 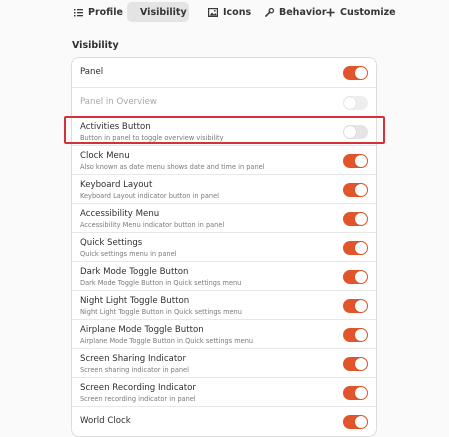 I want to click on tab-profile: Profile, so click(x=98, y=12).